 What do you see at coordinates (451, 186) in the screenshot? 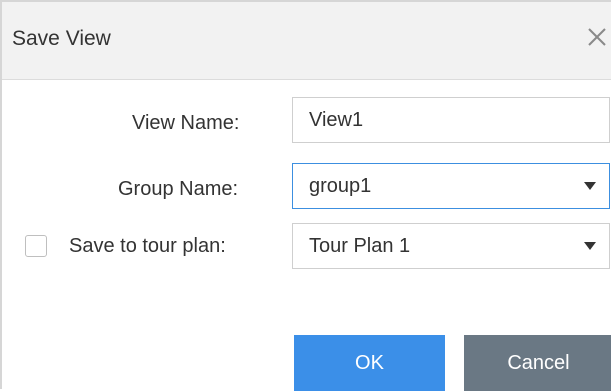
I see `group-name-select: group1` at bounding box center [451, 186].